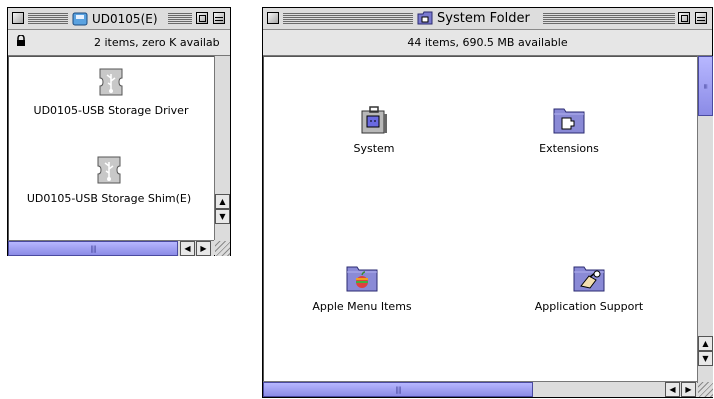 This screenshot has height=399, width=714. I want to click on udo-scroll-right-button: ▶, so click(203, 248).